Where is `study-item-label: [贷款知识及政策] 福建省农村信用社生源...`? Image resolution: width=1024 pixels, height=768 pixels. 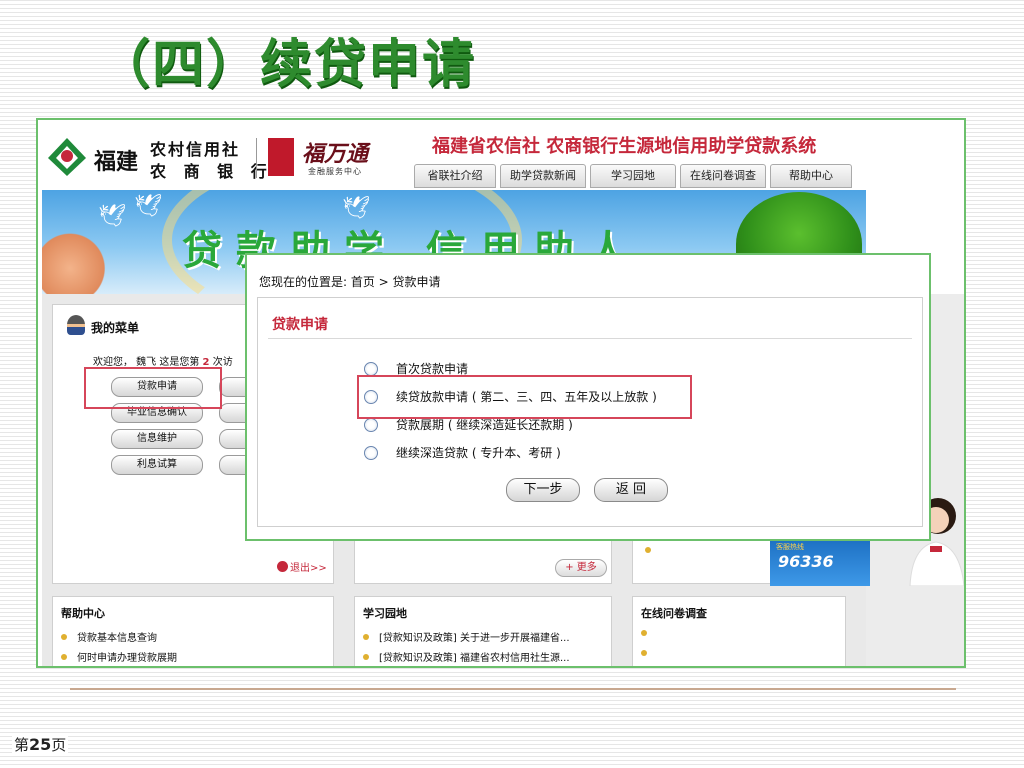
study-item-label: [贷款知识及政策] 福建省农村信用社生源... is located at coordinates (474, 658).